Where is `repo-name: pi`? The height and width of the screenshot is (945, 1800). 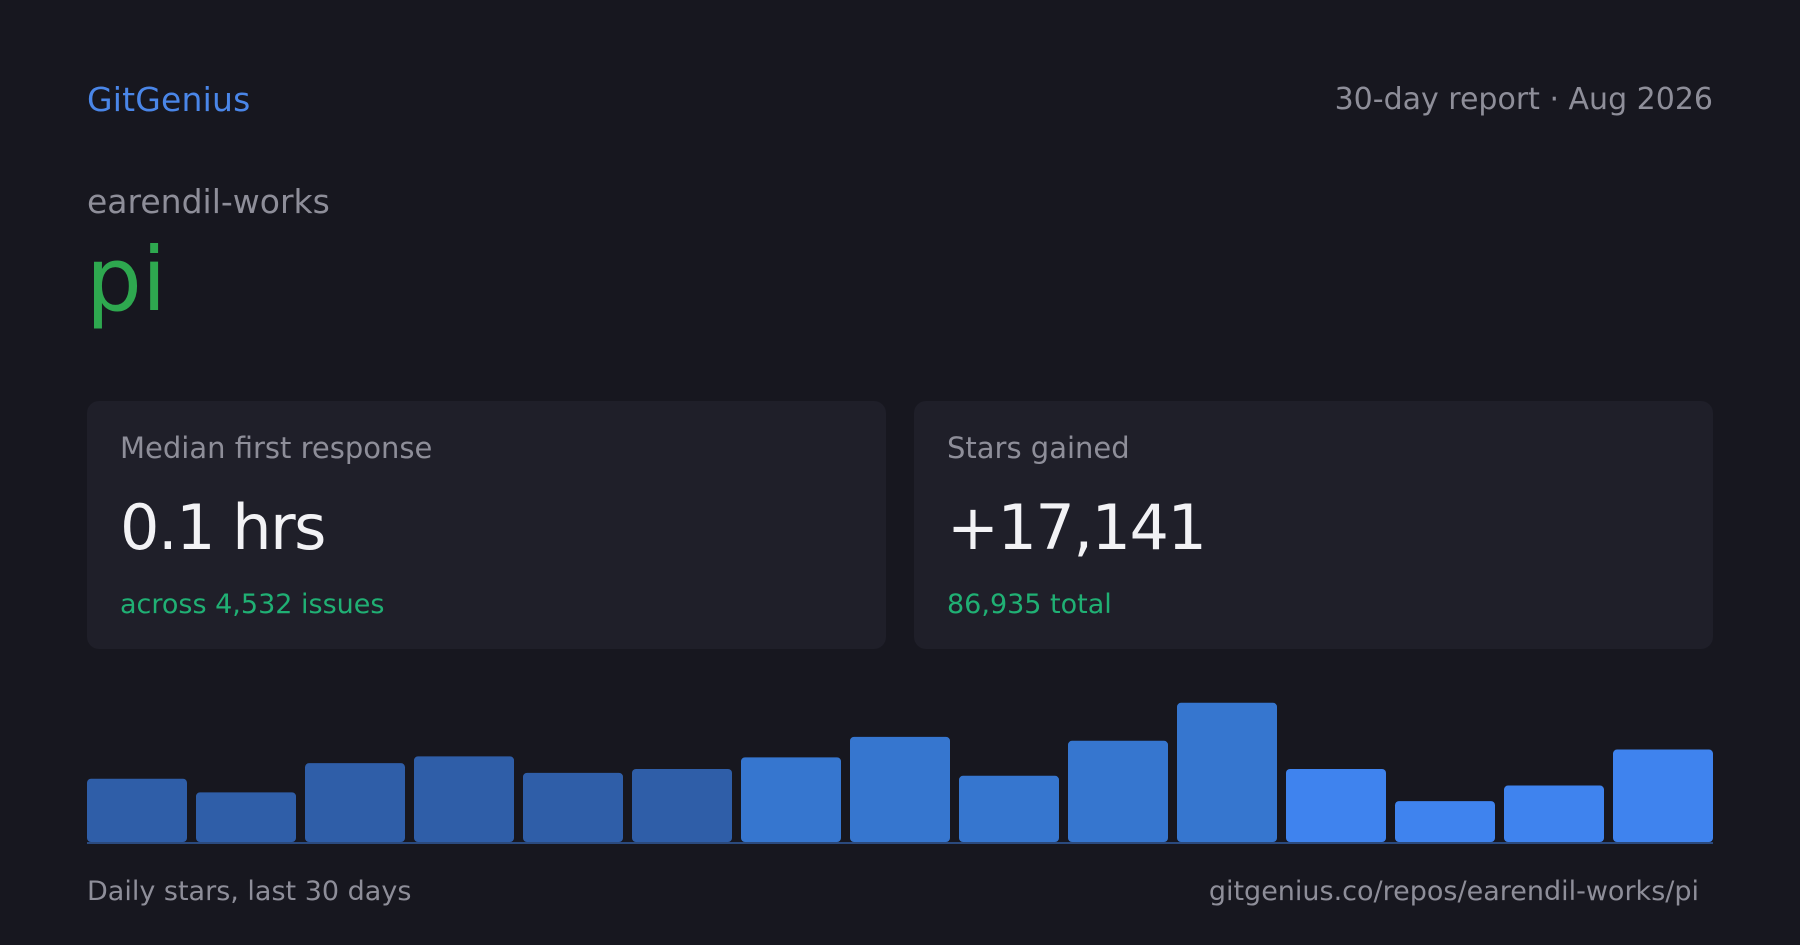 repo-name: pi is located at coordinates (126, 279).